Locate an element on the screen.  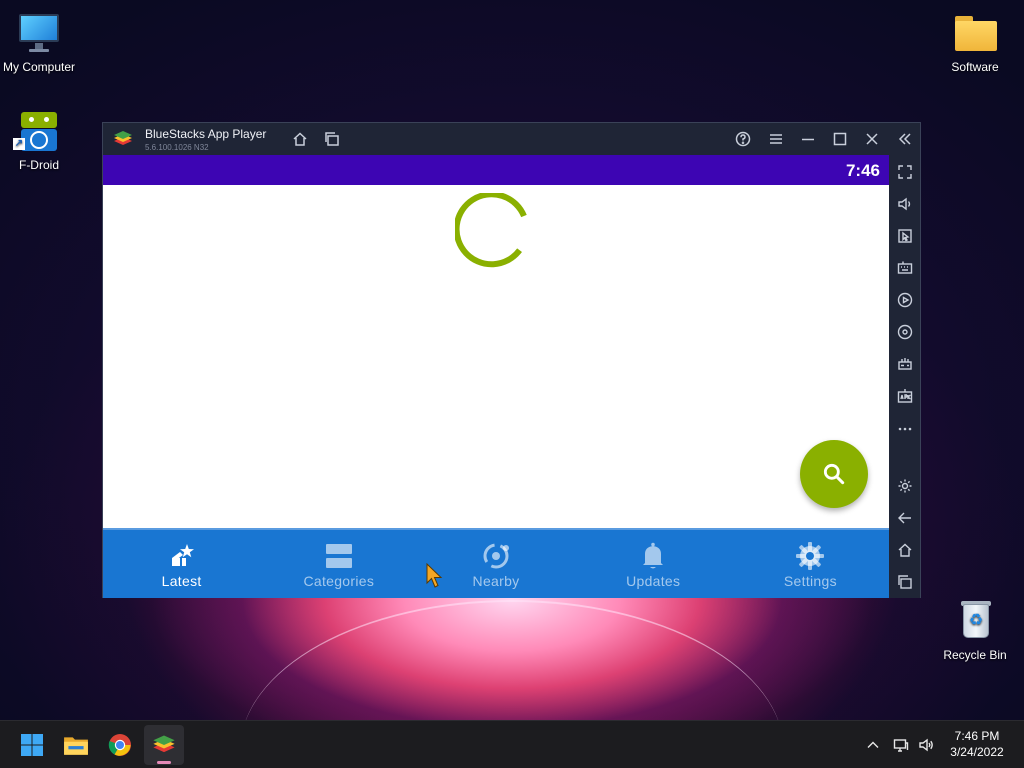
android-home-button is located at coordinates (905, 550).